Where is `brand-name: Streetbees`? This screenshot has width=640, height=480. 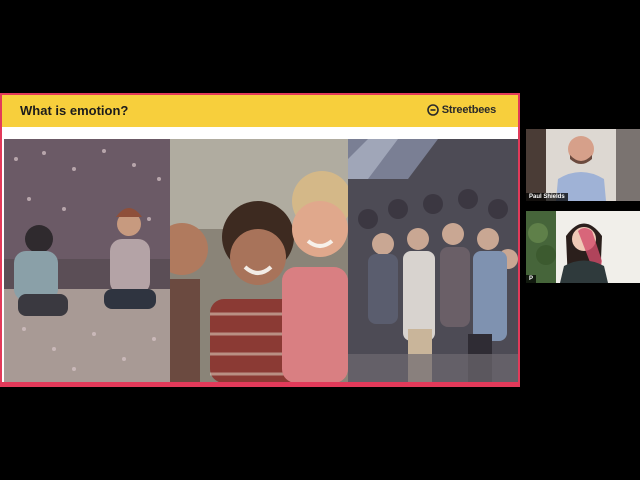
brand-name: Streetbees is located at coordinates (468, 110).